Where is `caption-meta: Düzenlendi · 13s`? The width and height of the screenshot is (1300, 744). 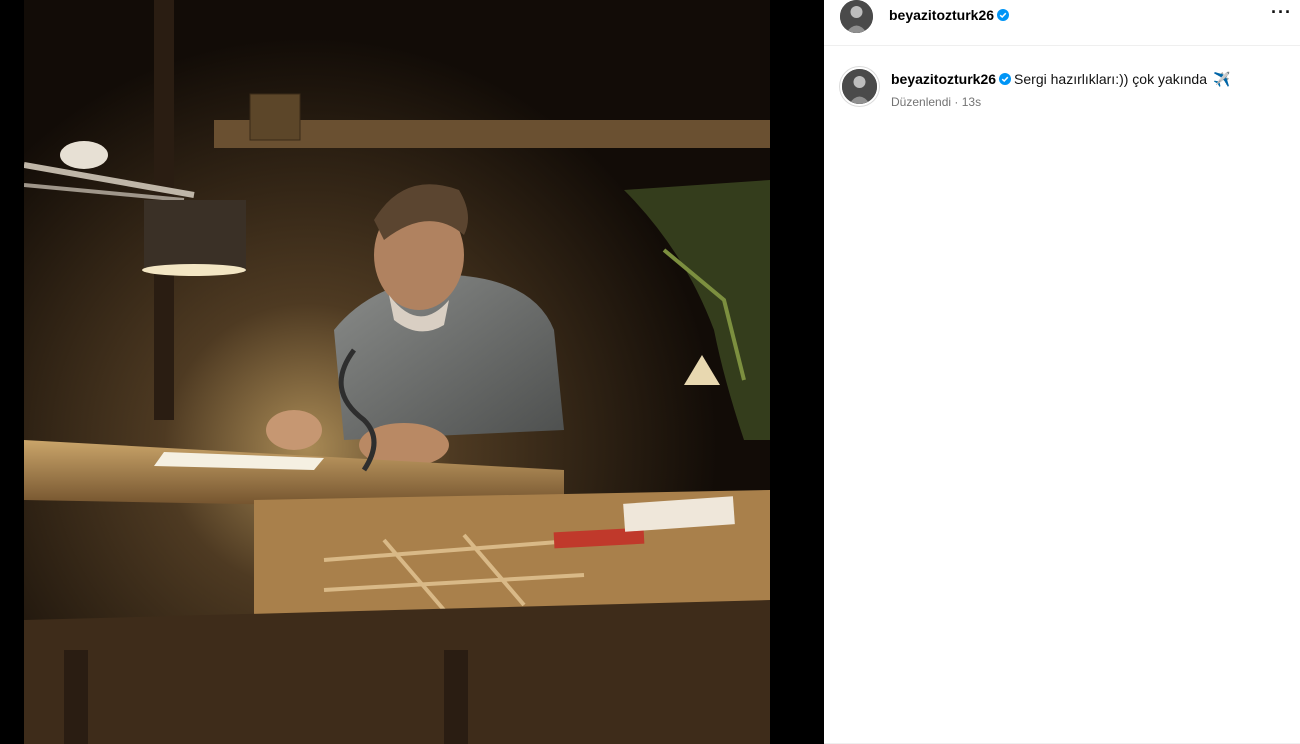 caption-meta: Düzenlendi · 13s is located at coordinates (936, 102).